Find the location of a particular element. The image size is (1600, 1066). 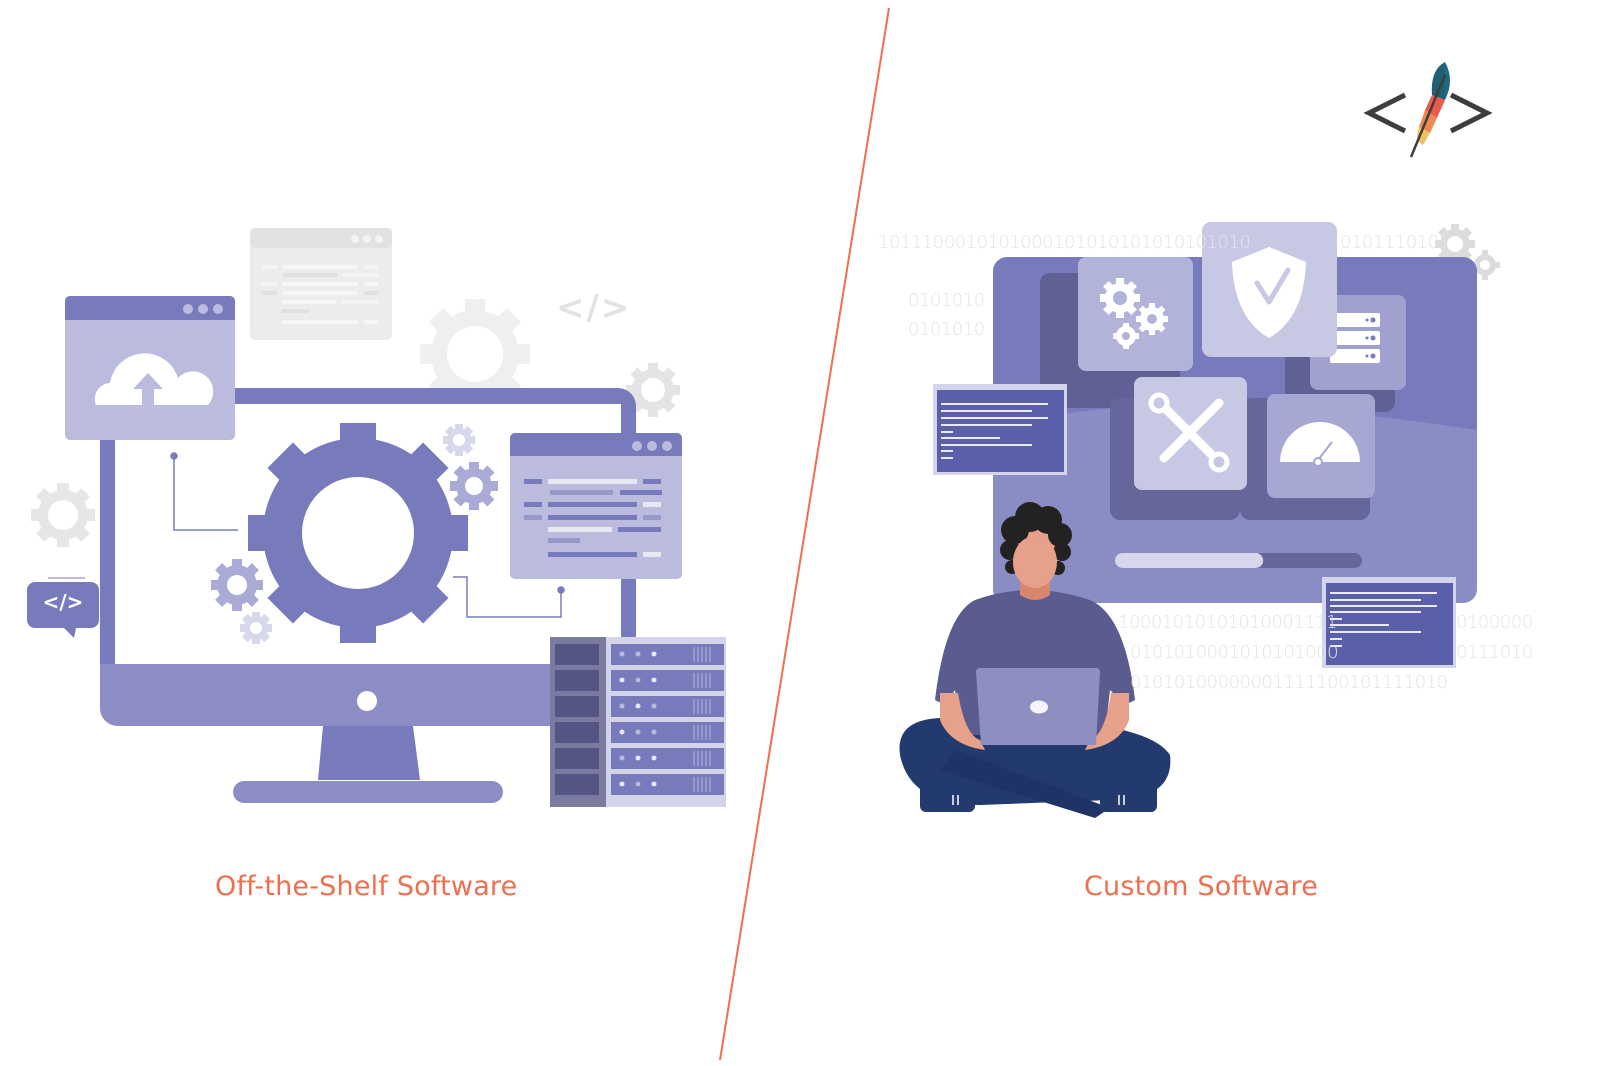

binary-text: 1011100010101000101010101010101010 is located at coordinates (1064, 242).